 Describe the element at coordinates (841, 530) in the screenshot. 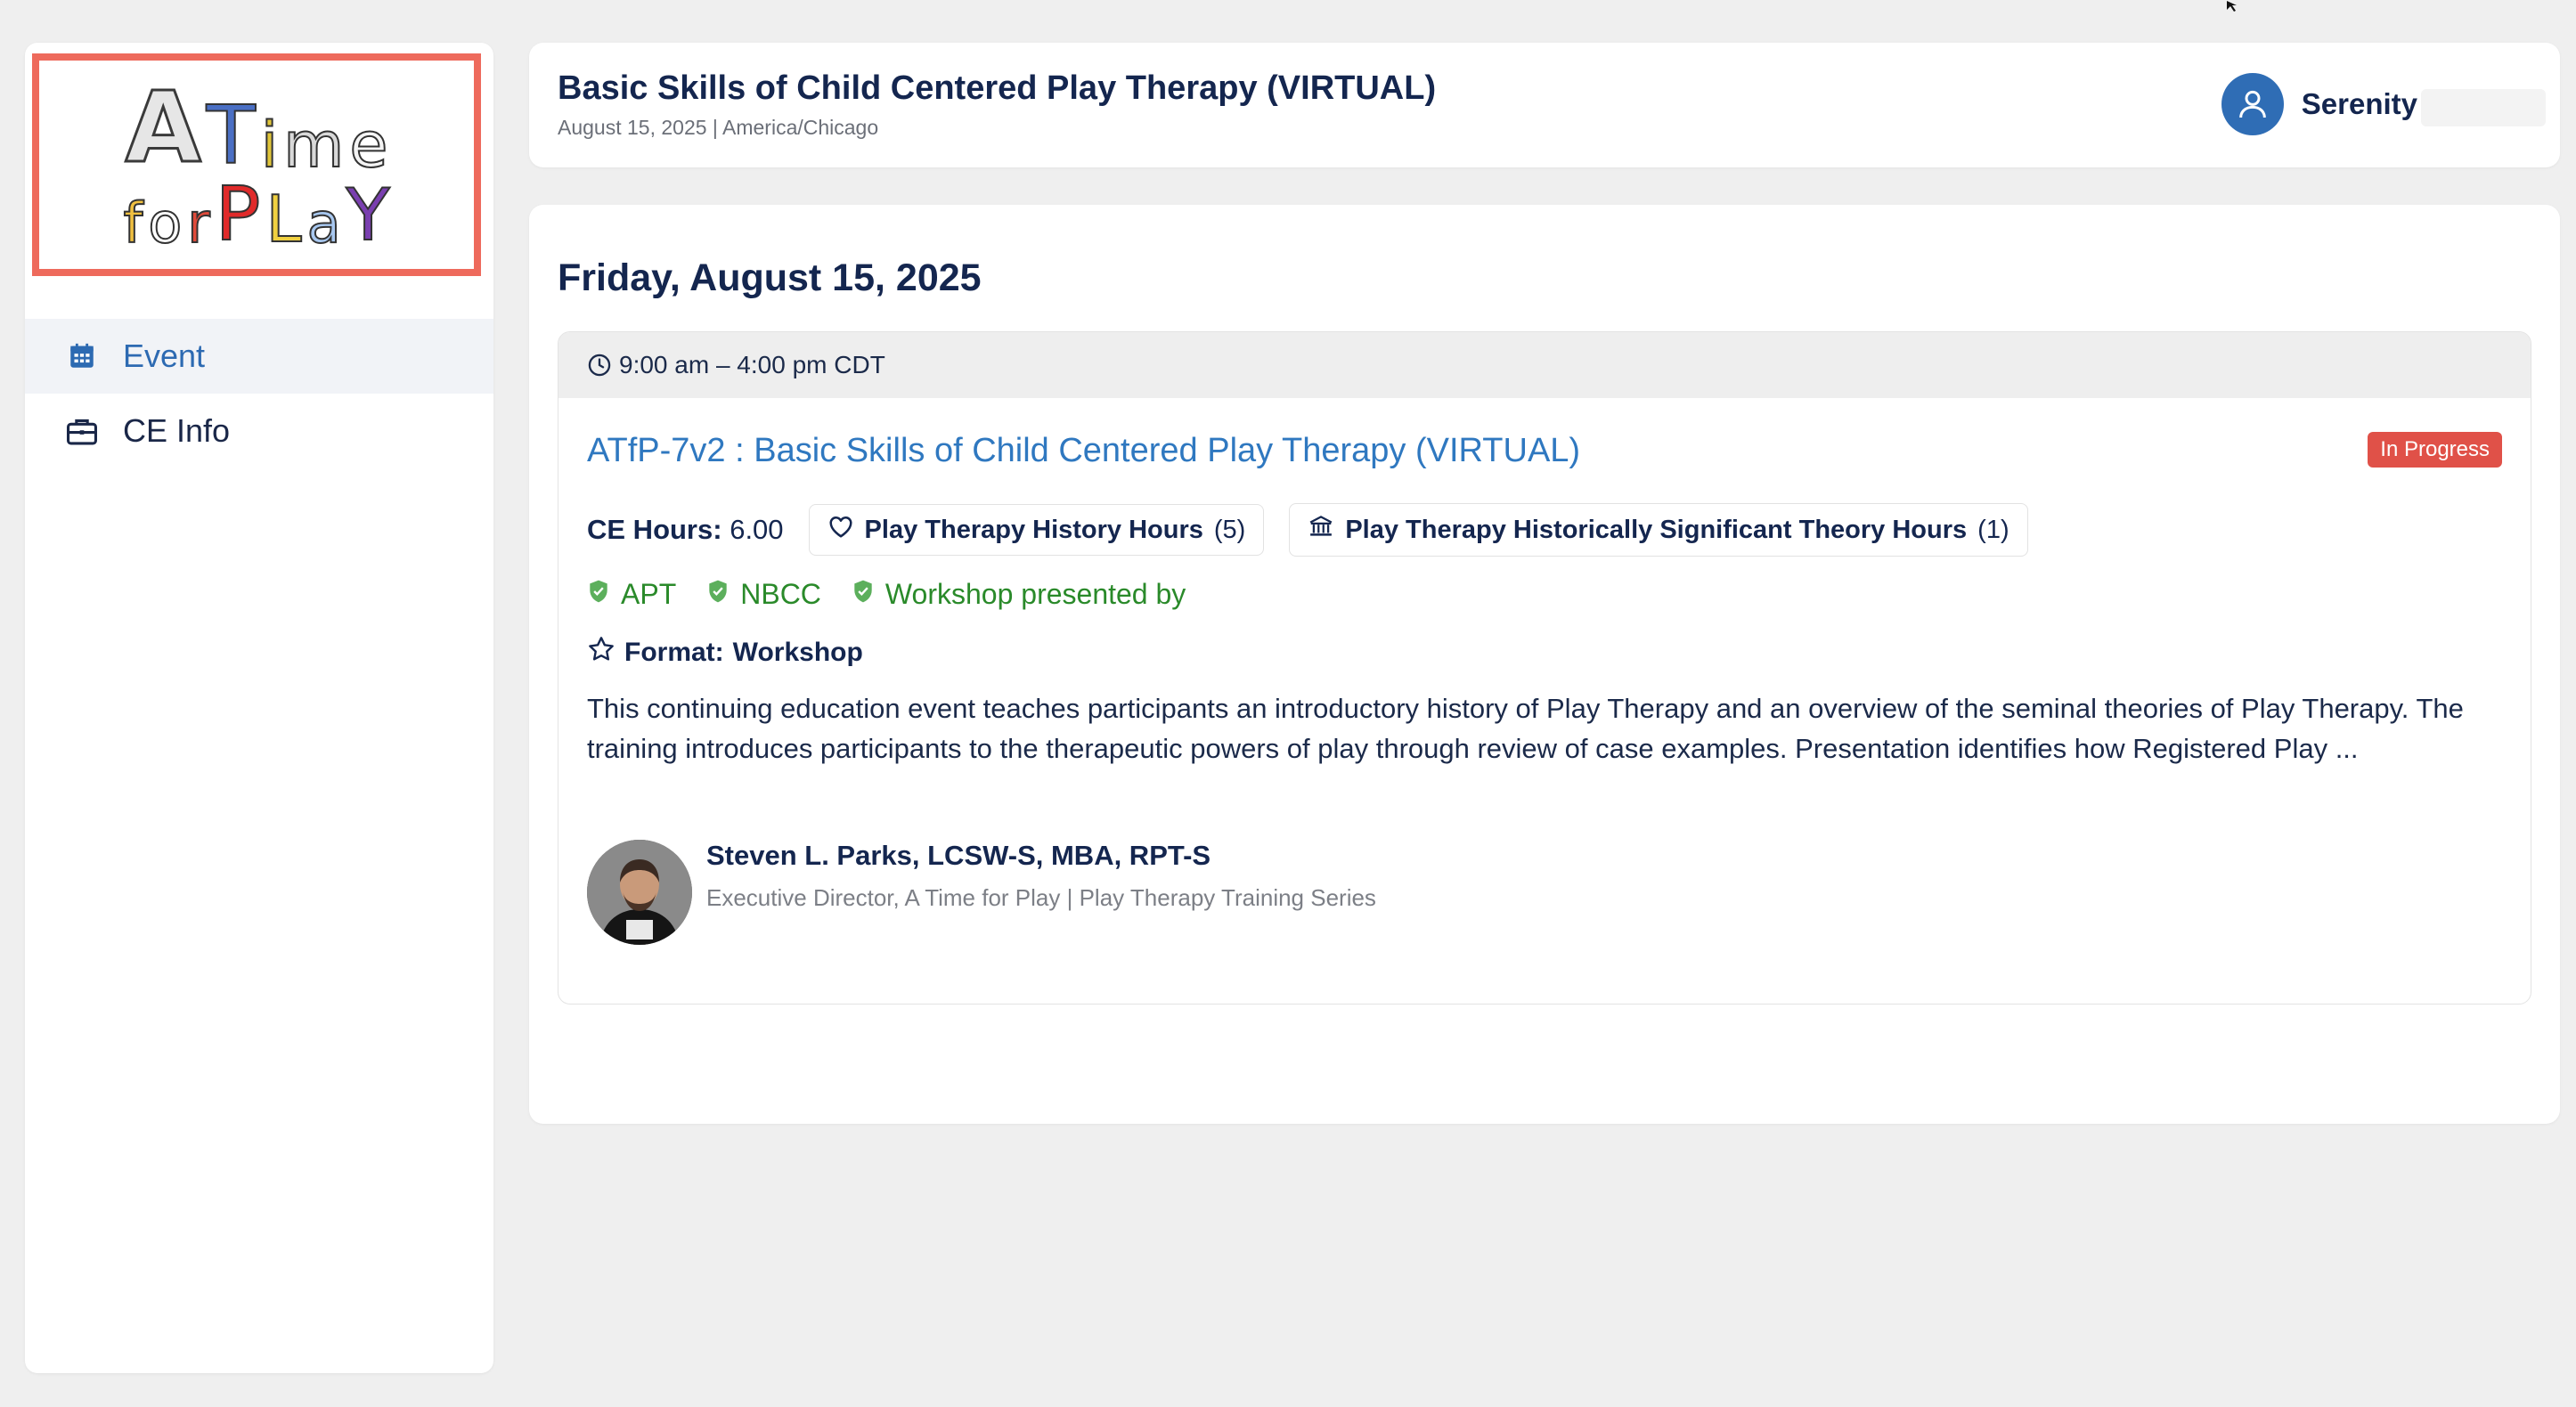

I see `heart-icon` at that location.